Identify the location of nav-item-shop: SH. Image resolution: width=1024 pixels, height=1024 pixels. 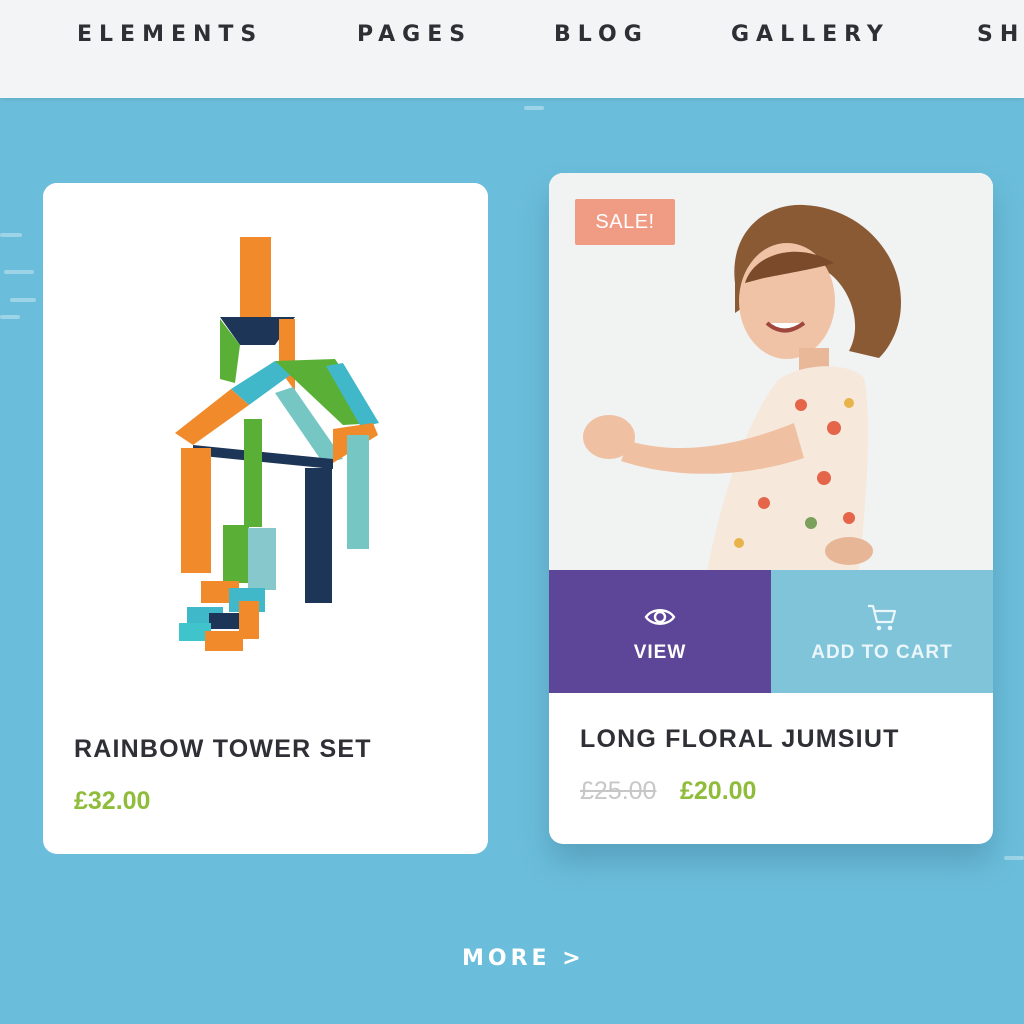
(1000, 34).